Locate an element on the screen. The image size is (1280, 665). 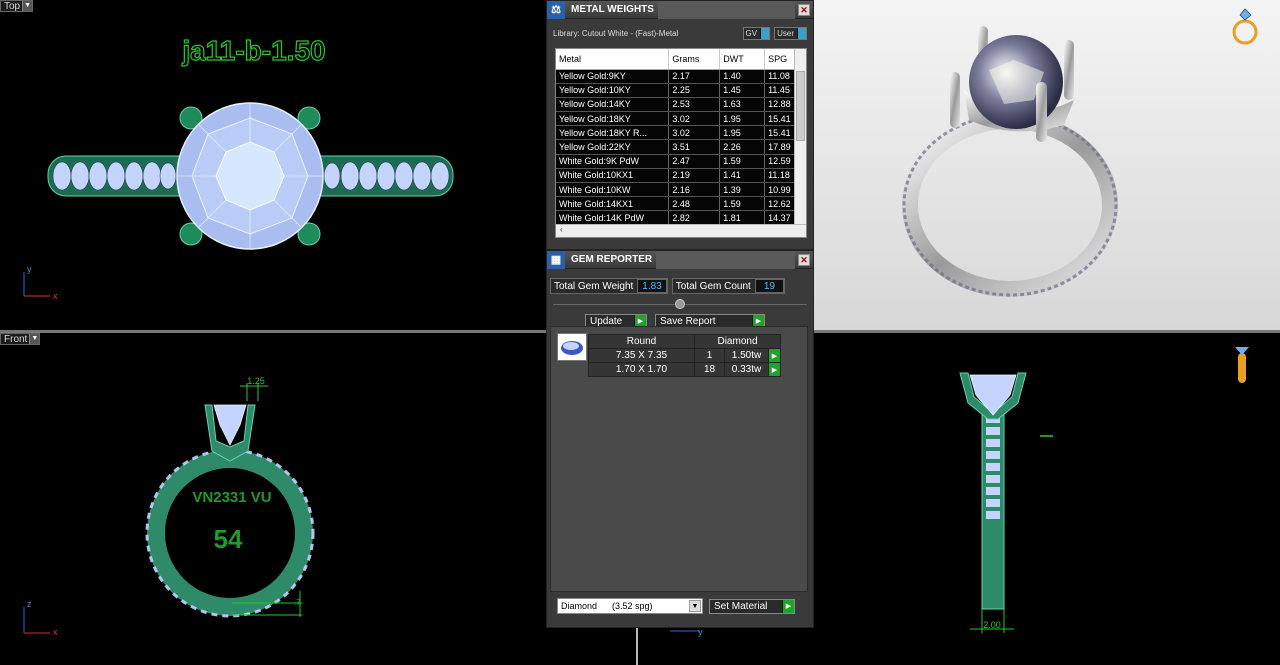
report-icon: ▦ is located at coordinates (556, 259).